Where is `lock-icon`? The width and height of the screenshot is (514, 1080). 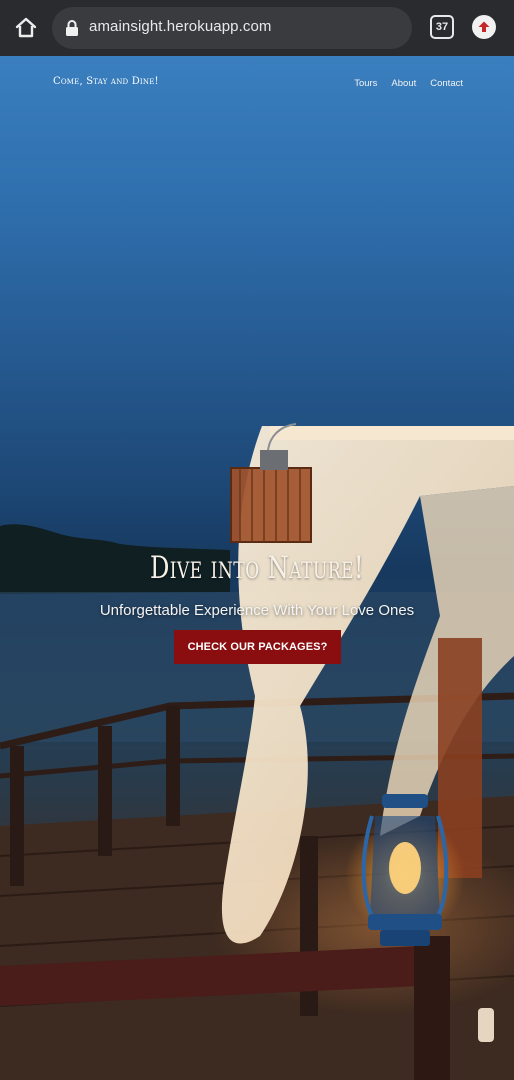 lock-icon is located at coordinates (72, 28).